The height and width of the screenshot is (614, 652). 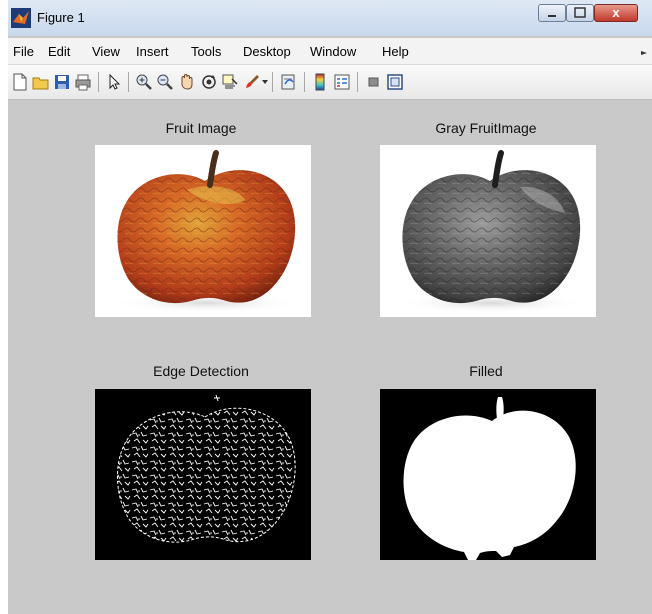 I want to click on link-plot-icon, so click(x=289, y=82).